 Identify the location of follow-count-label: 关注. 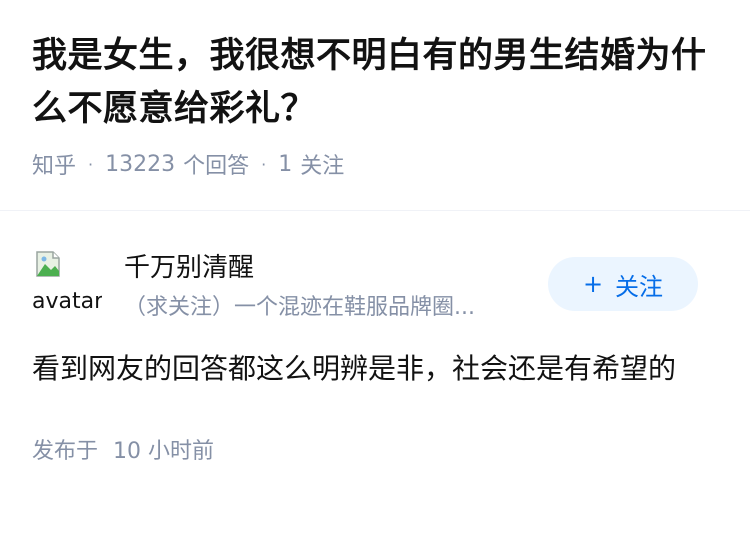
(322, 166).